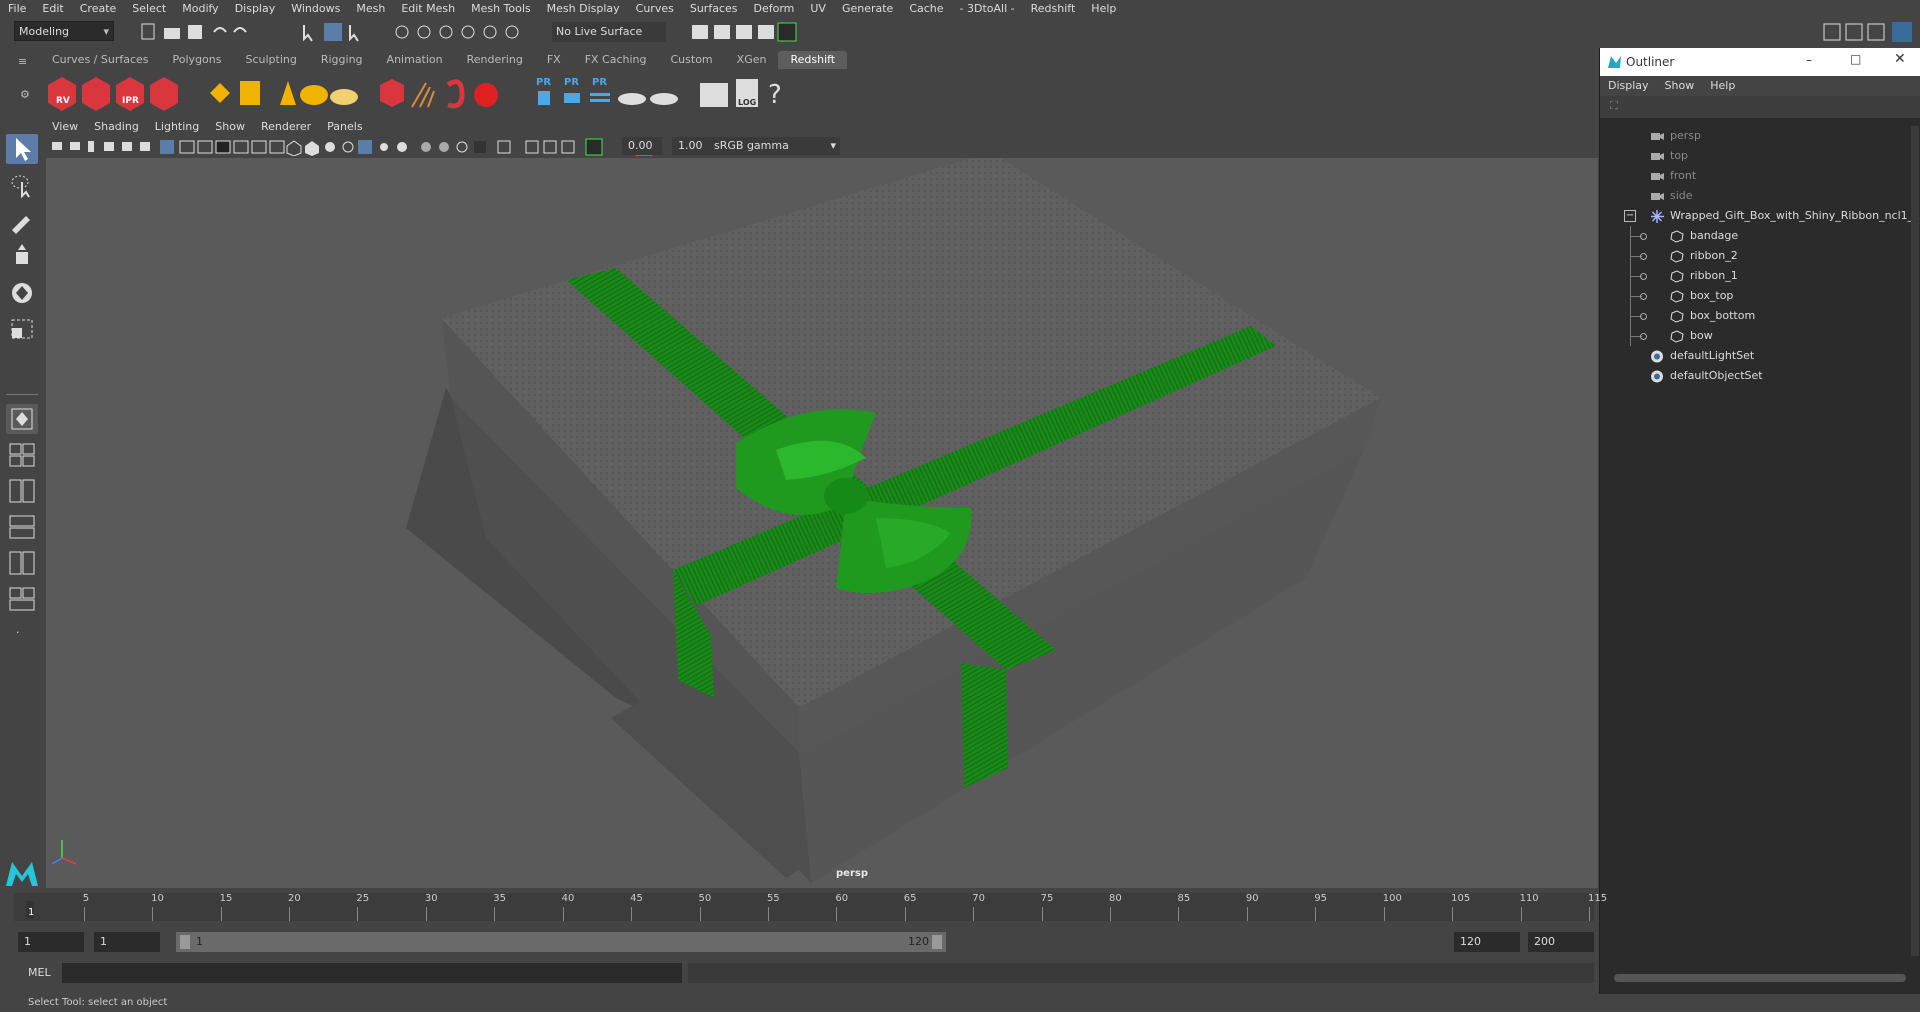 Image resolution: width=1920 pixels, height=1012 pixels. Describe the element at coordinates (1765, 136) in the screenshot. I see `outliner-item-persp: persp` at that location.